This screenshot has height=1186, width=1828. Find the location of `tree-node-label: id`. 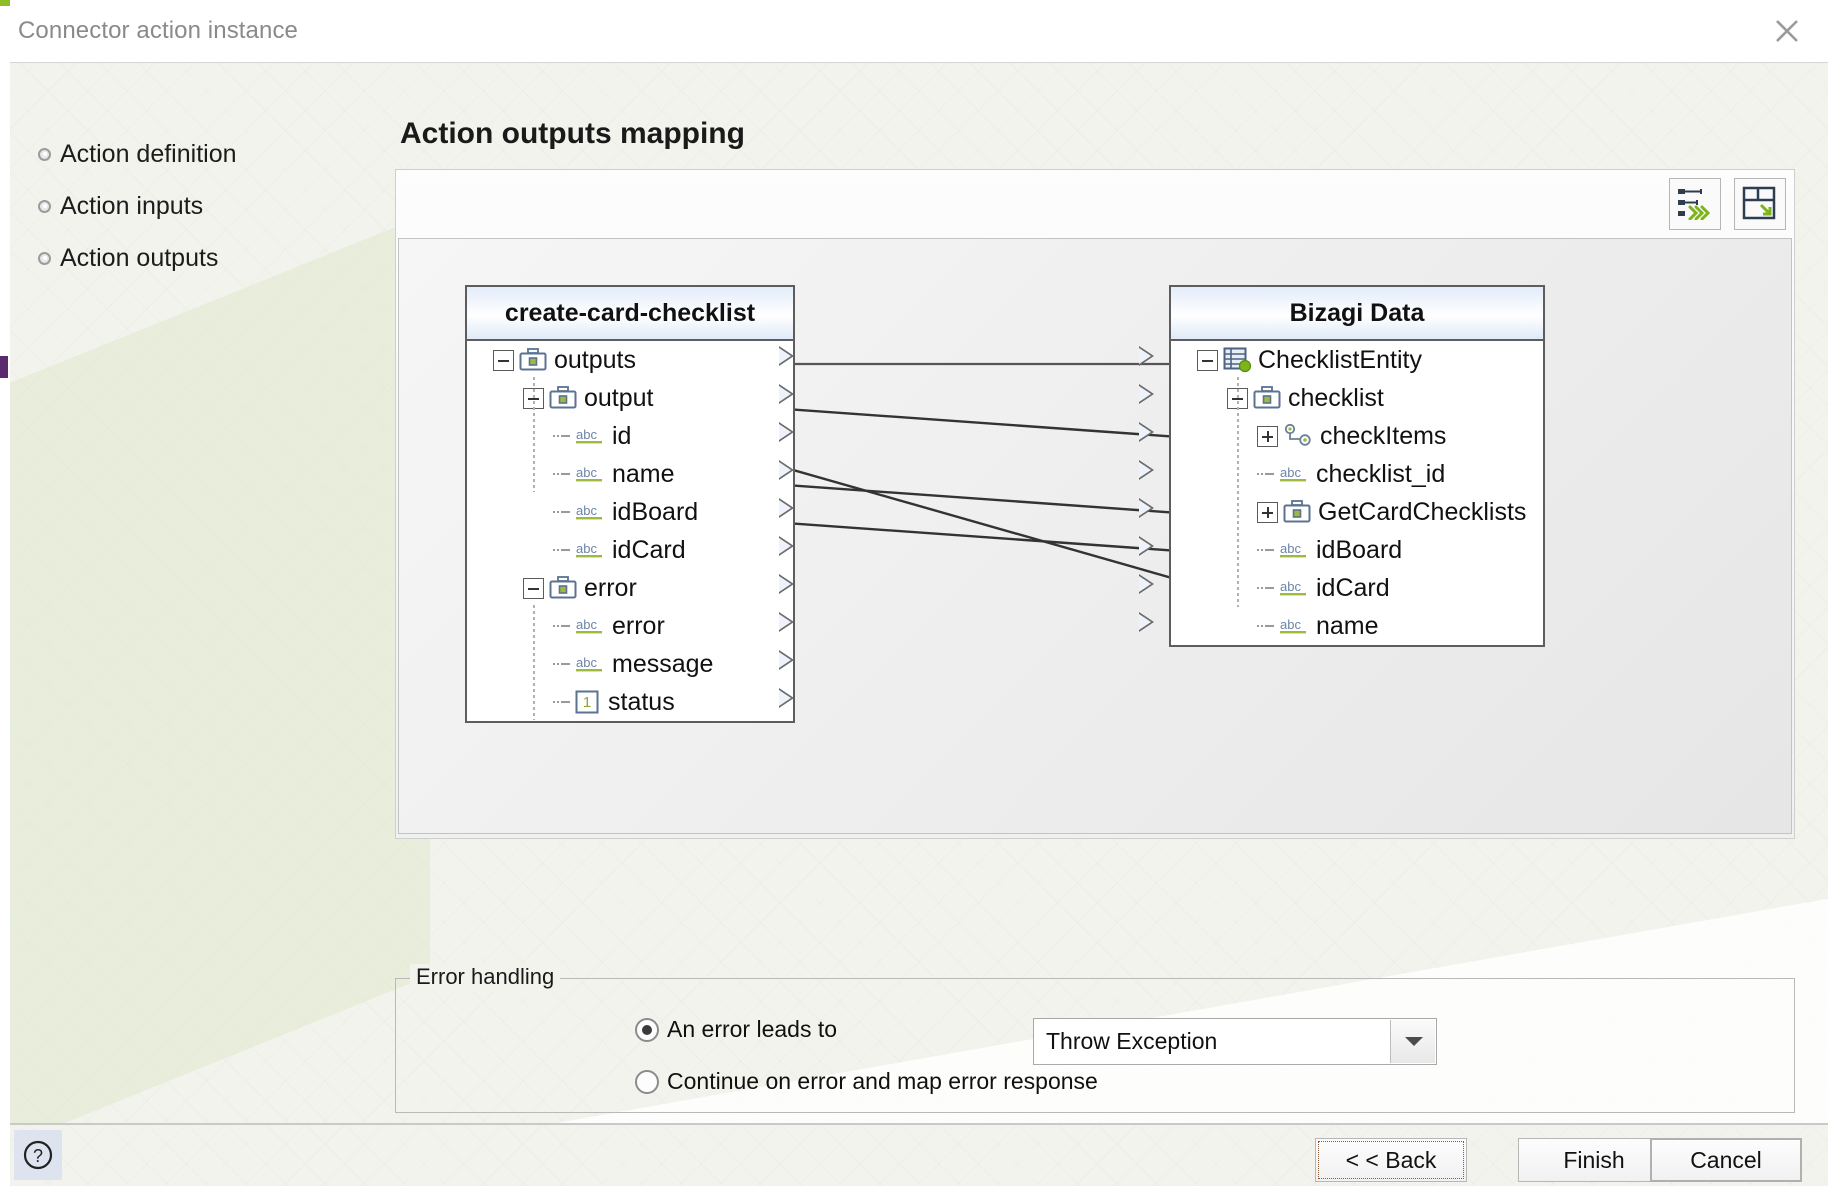

tree-node-label: id is located at coordinates (622, 435).